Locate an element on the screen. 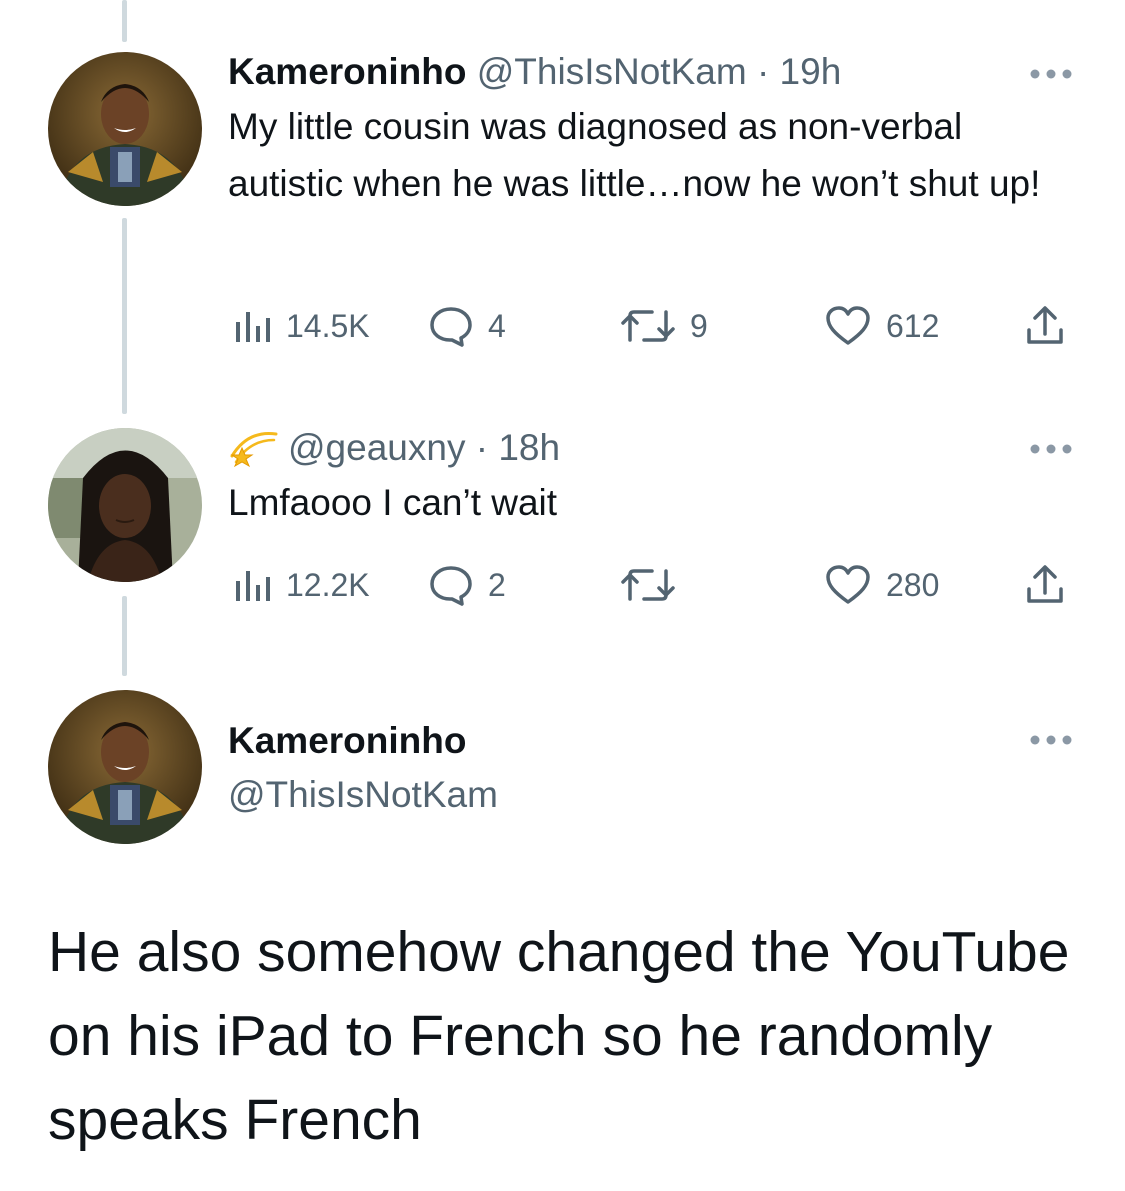 This screenshot has width=1125, height=1191. reply-count: 4 is located at coordinates (497, 325).